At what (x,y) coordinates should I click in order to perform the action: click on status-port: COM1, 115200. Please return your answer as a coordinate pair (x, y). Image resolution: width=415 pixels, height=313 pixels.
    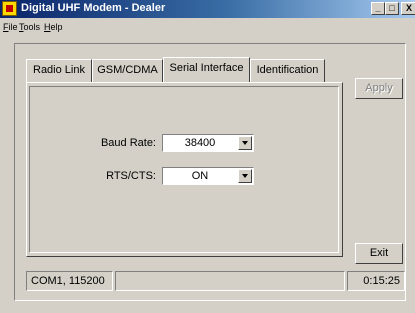
    Looking at the image, I should click on (69, 281).